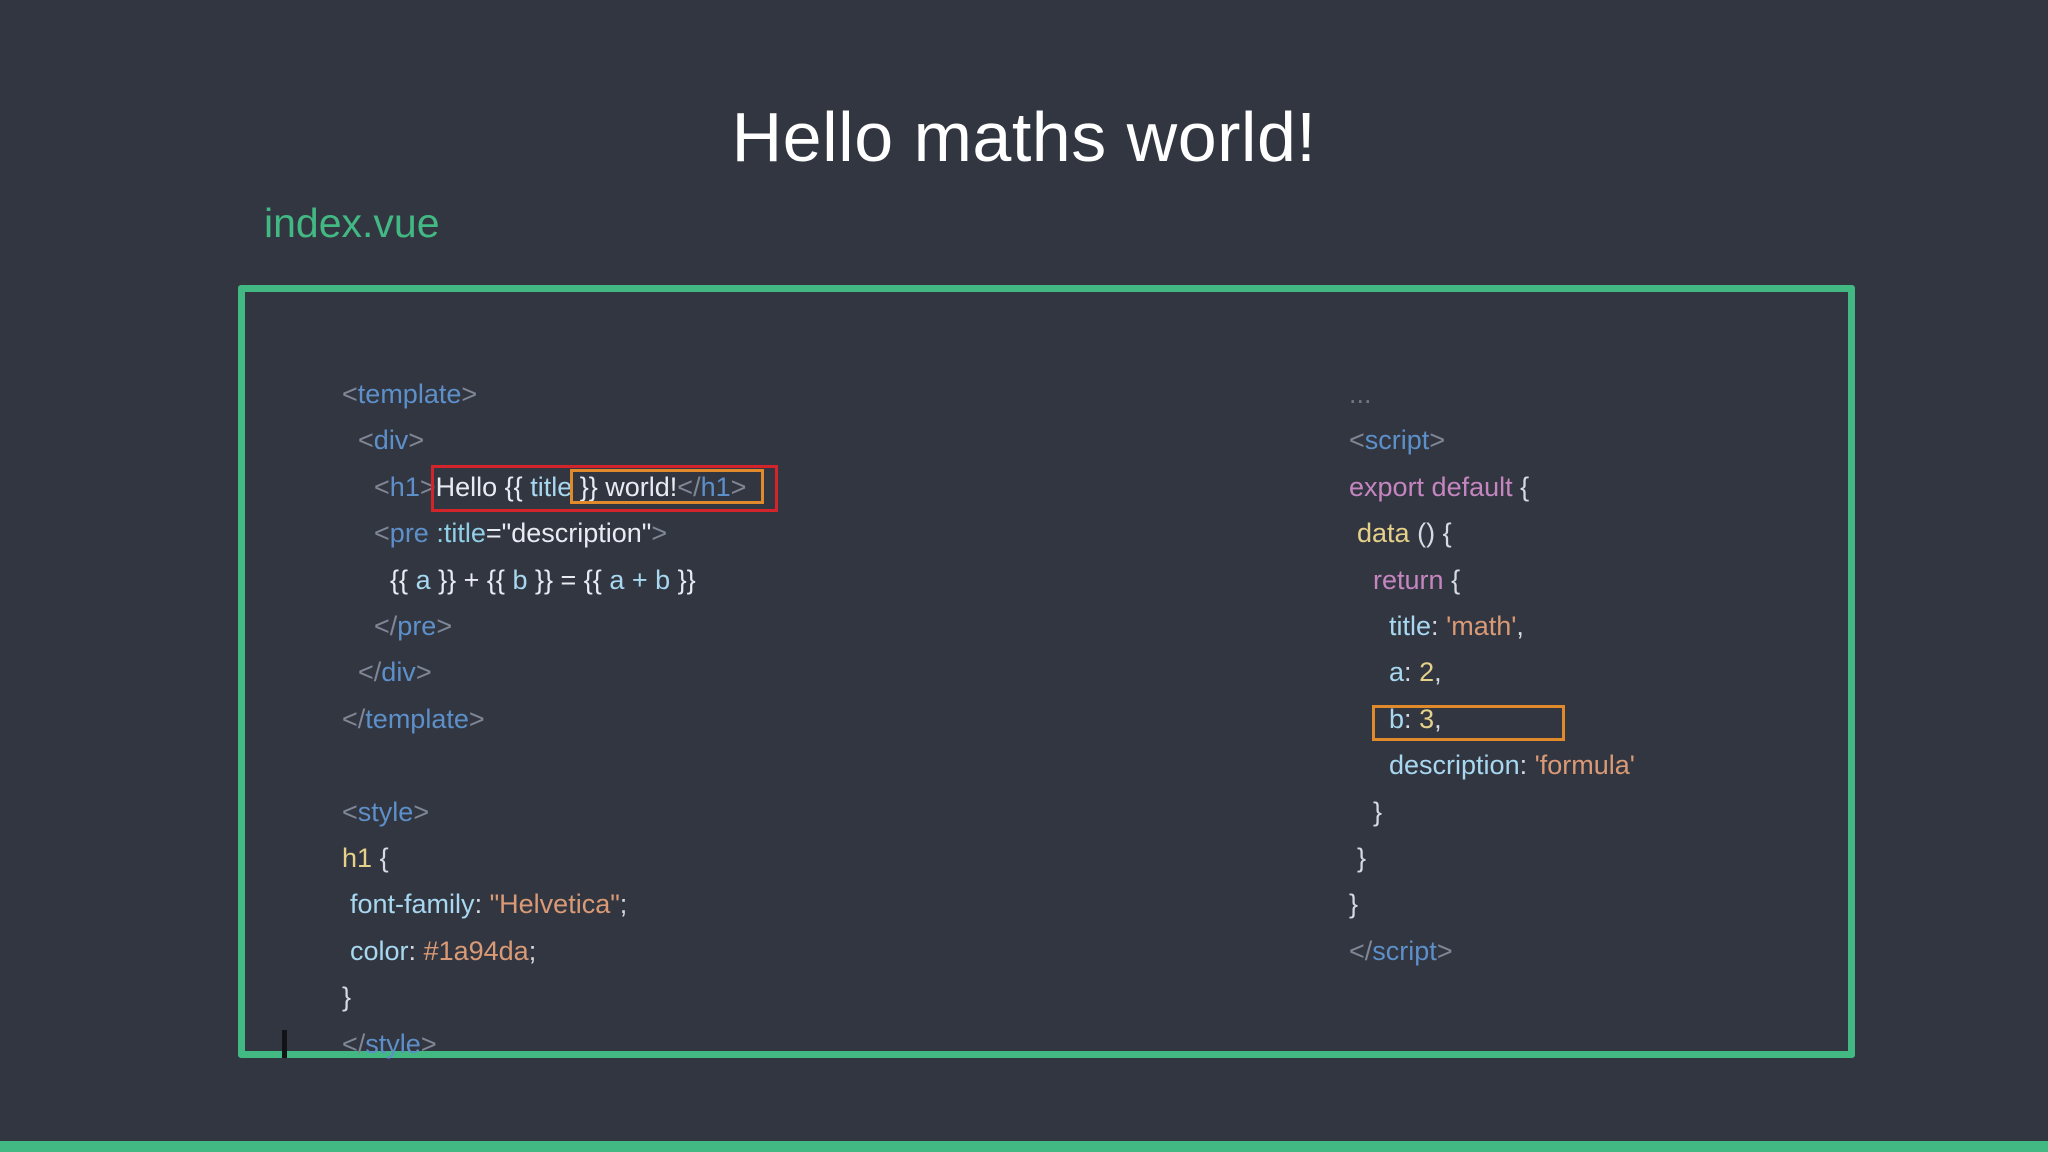 The width and height of the screenshot is (2048, 1152). Describe the element at coordinates (379, 951) in the screenshot. I see `code-token: color` at that location.